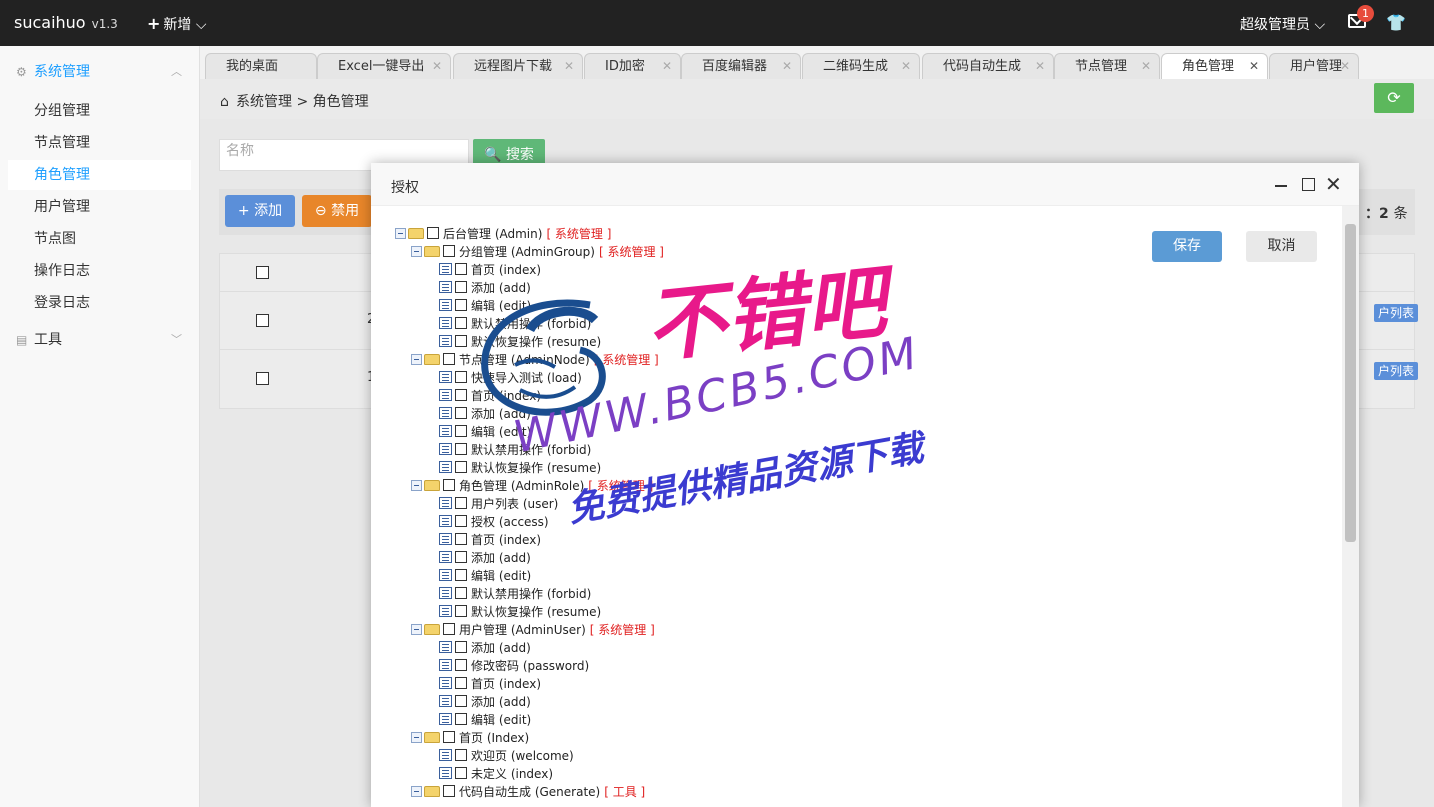 The width and height of the screenshot is (1434, 807). I want to click on tab-id-encrypt: ID加密 ✕, so click(632, 66).